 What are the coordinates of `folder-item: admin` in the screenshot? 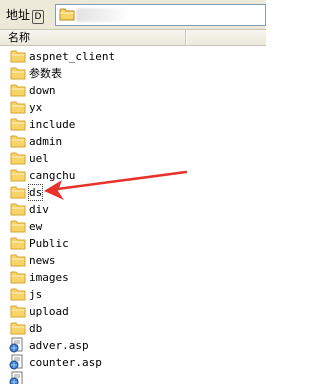 It's located at (93, 141).